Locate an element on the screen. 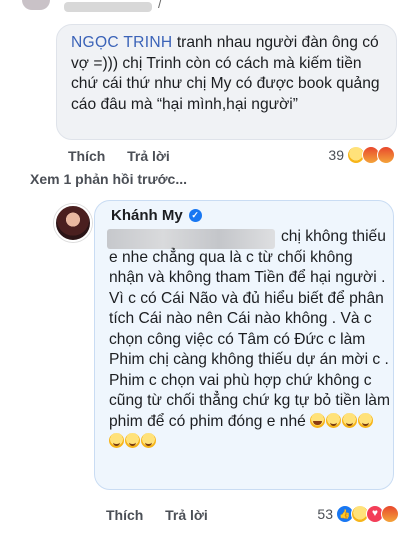 The width and height of the screenshot is (405, 533). redacted-name is located at coordinates (108, 7).